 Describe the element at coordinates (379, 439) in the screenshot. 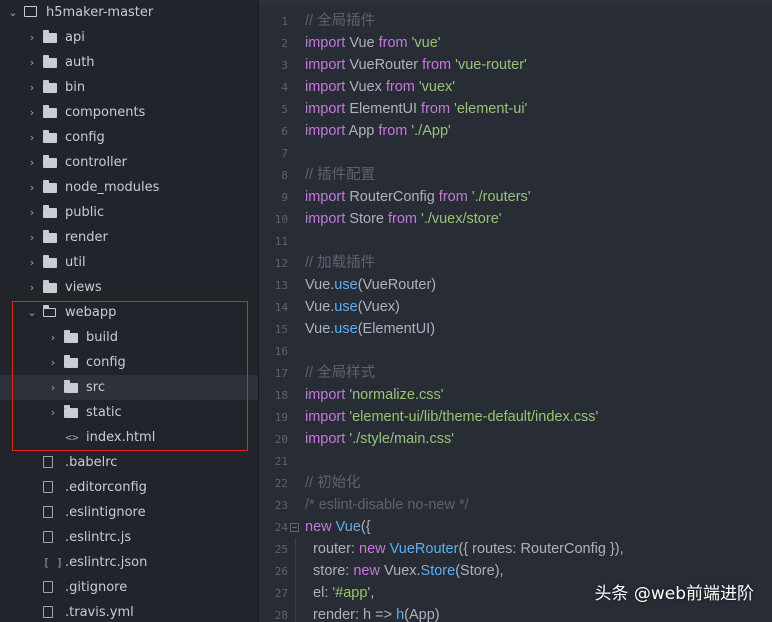

I see `code-line: import './style/main.css'` at that location.